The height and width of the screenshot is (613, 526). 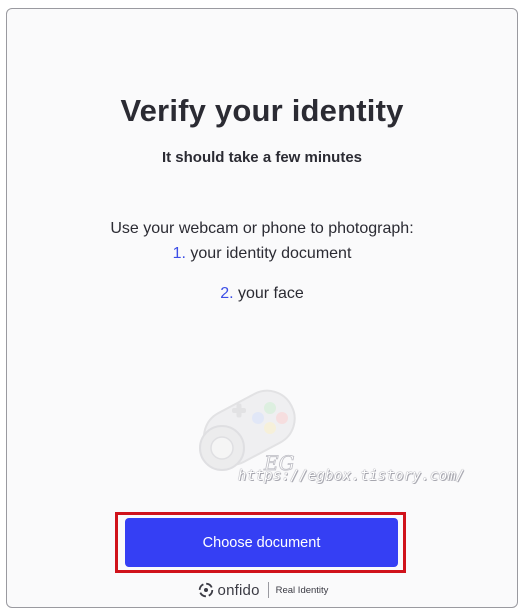 I want to click on onfido-logo: onfido, so click(x=229, y=590).